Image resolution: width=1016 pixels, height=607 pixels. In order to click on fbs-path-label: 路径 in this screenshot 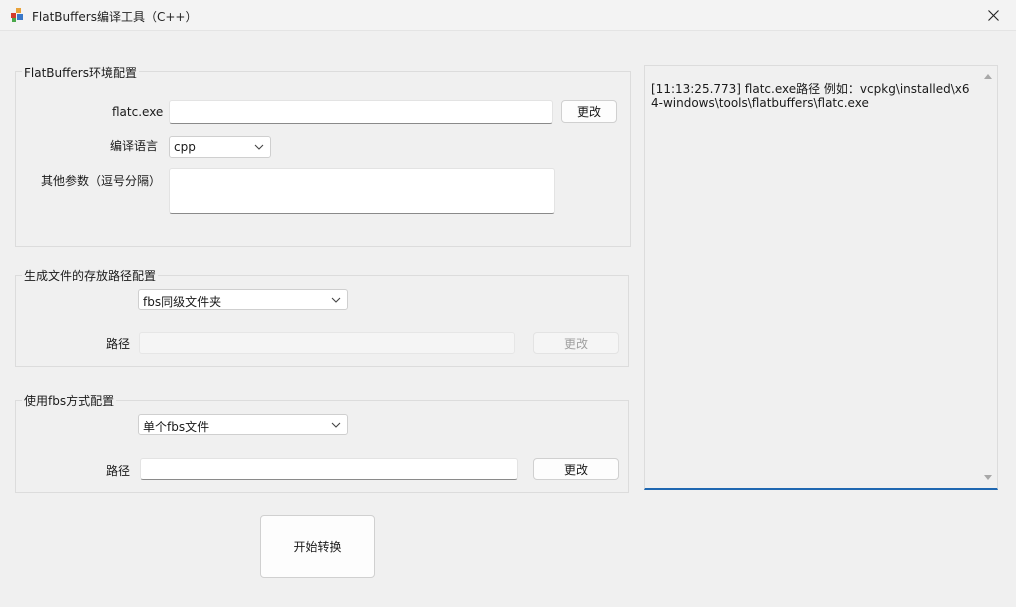, I will do `click(118, 471)`.